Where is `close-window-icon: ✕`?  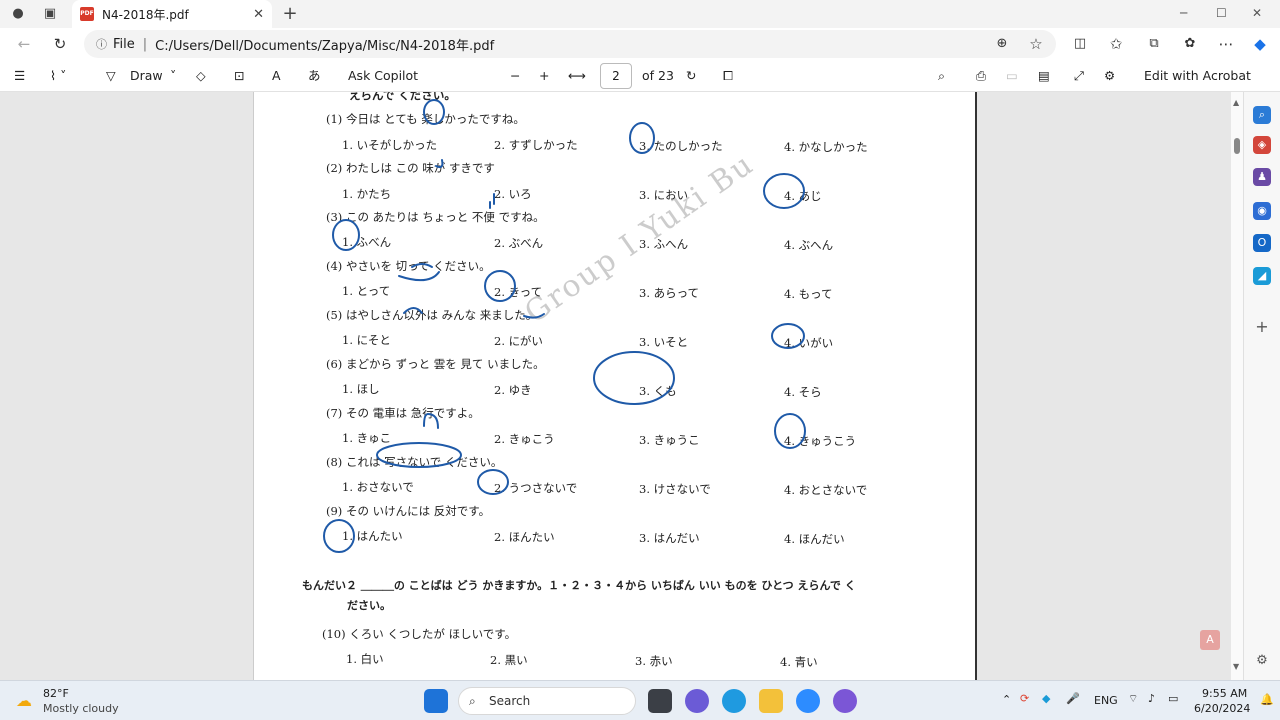 close-window-icon: ✕ is located at coordinates (1257, 13).